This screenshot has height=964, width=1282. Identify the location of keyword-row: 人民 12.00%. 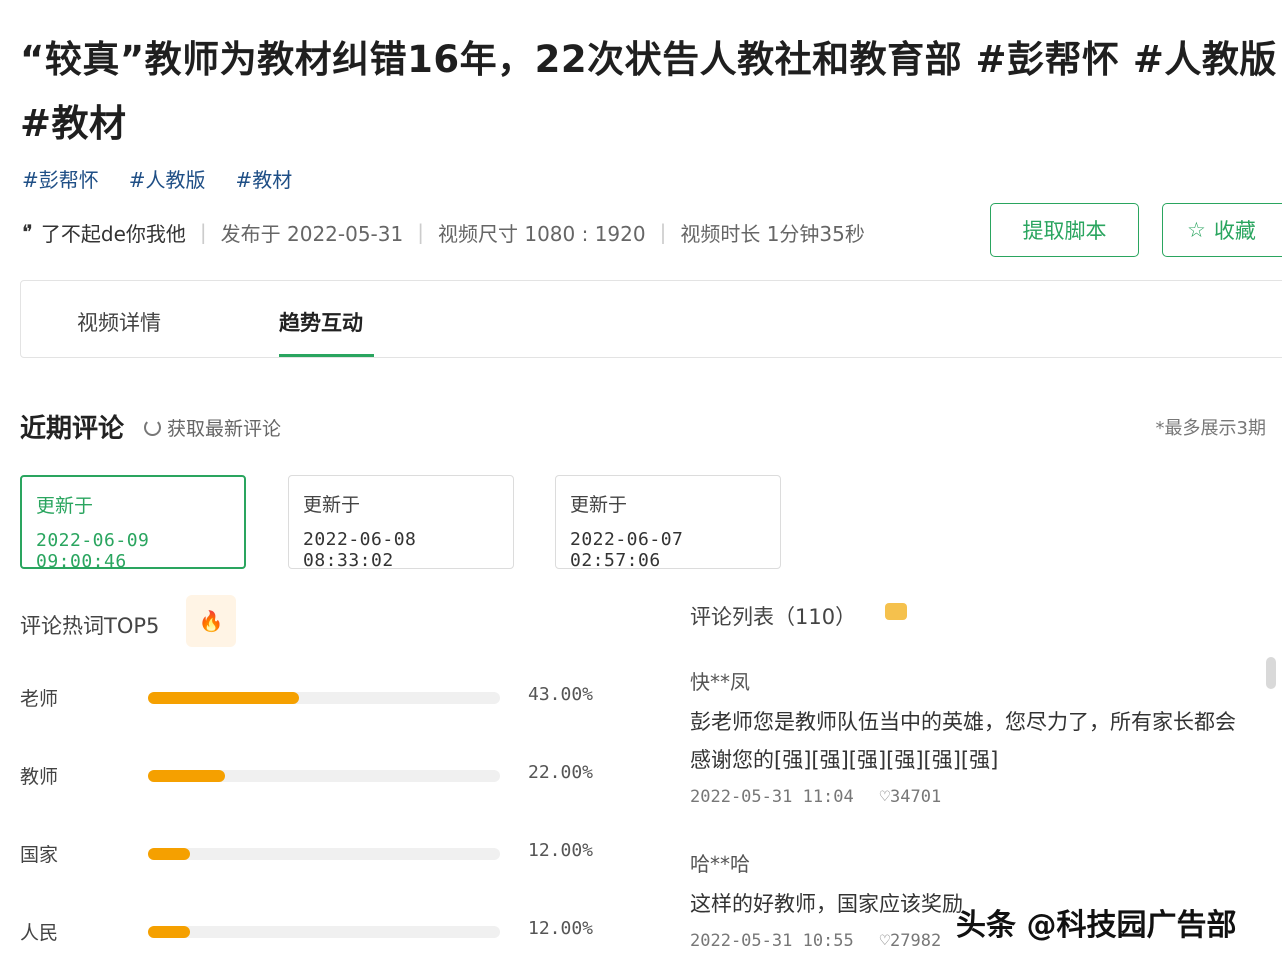
(320, 933).